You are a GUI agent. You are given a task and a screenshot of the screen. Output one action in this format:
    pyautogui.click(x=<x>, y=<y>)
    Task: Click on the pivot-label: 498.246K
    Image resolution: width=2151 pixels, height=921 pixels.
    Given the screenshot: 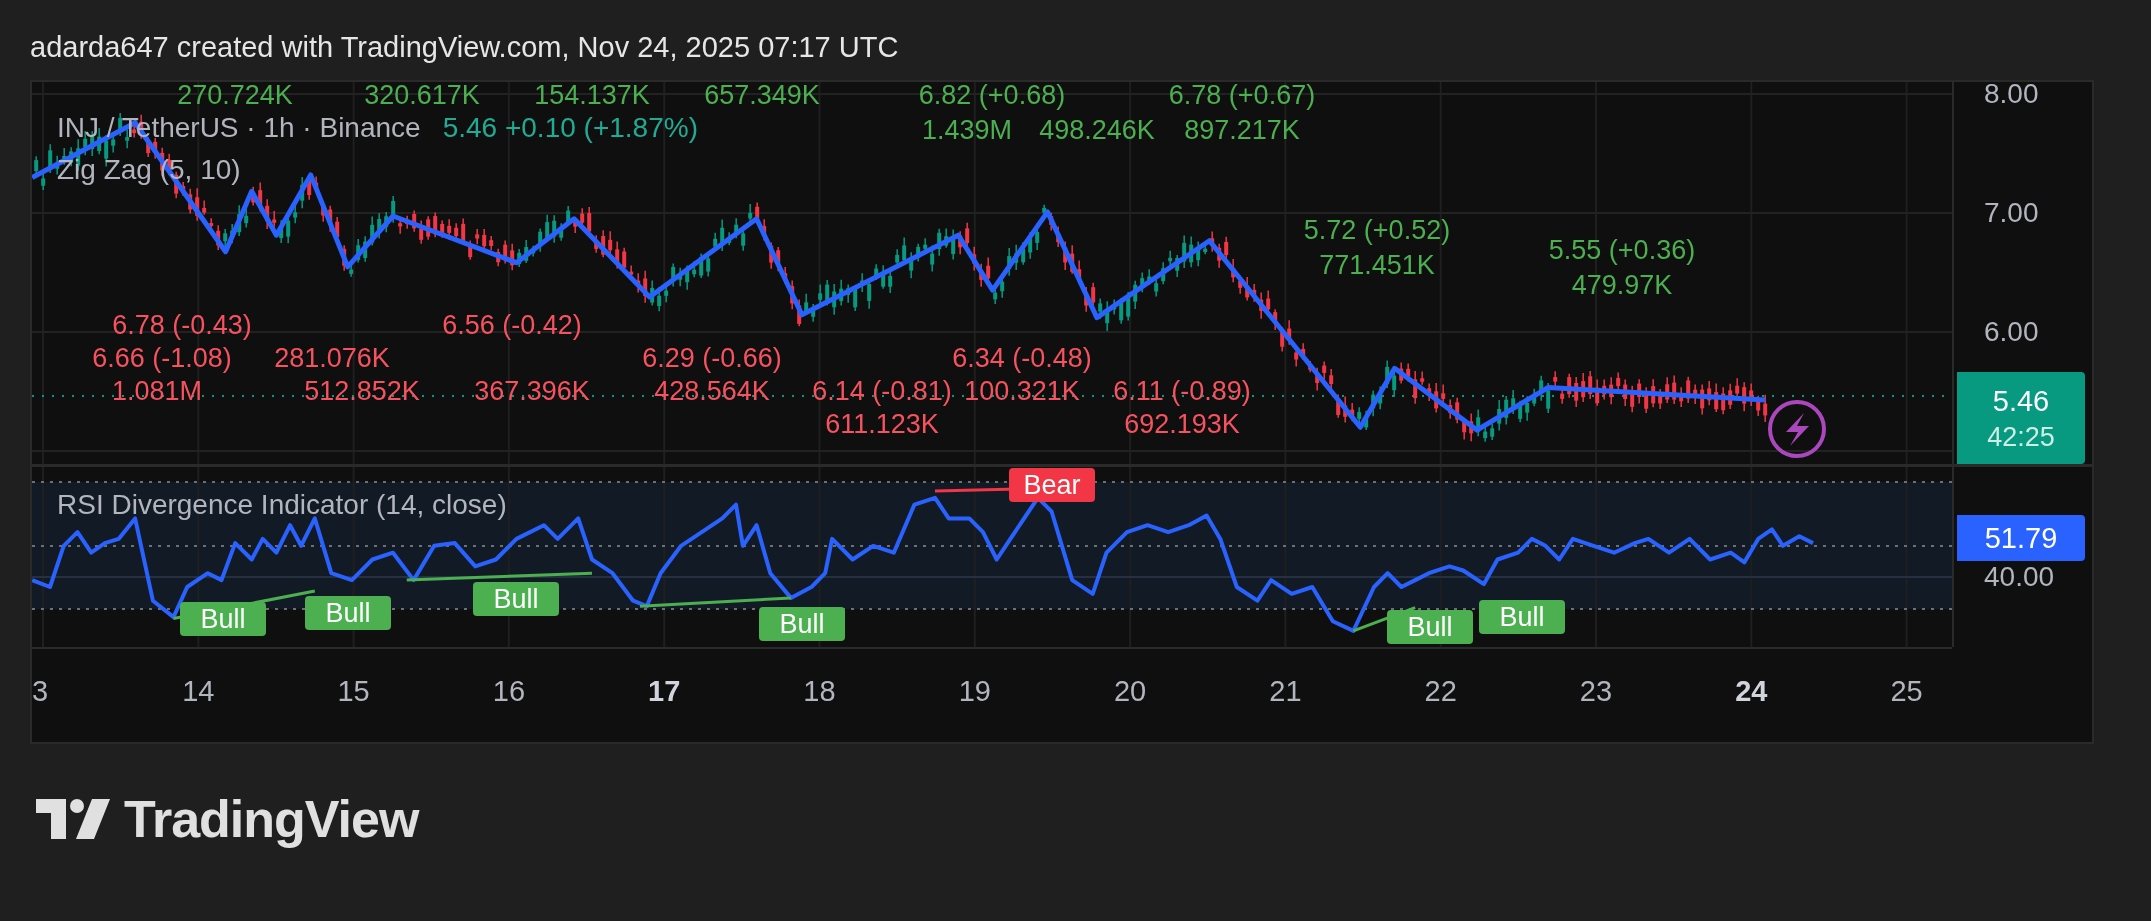 What is the action you would take?
    pyautogui.click(x=1097, y=130)
    